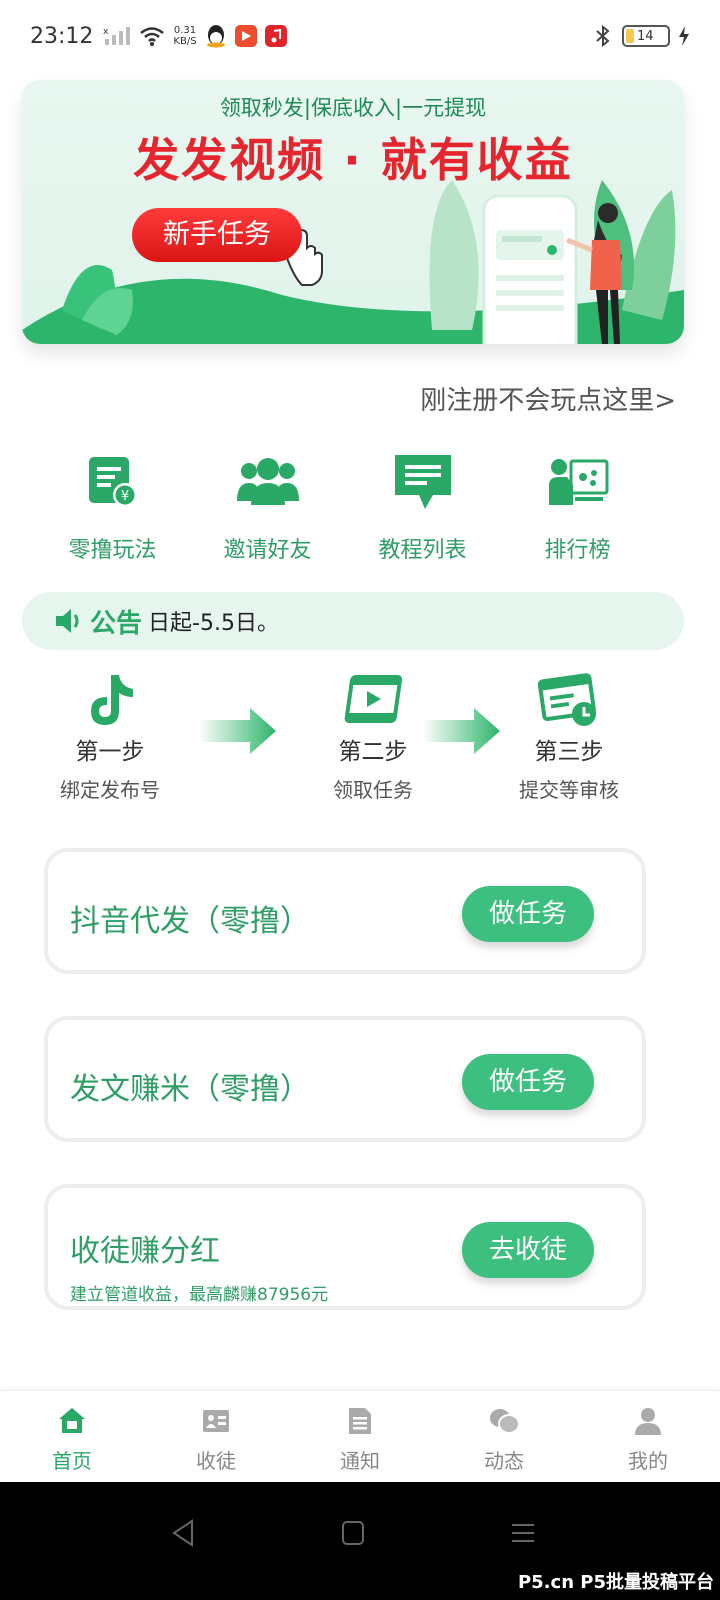  I want to click on document-icon, so click(360, 1421).